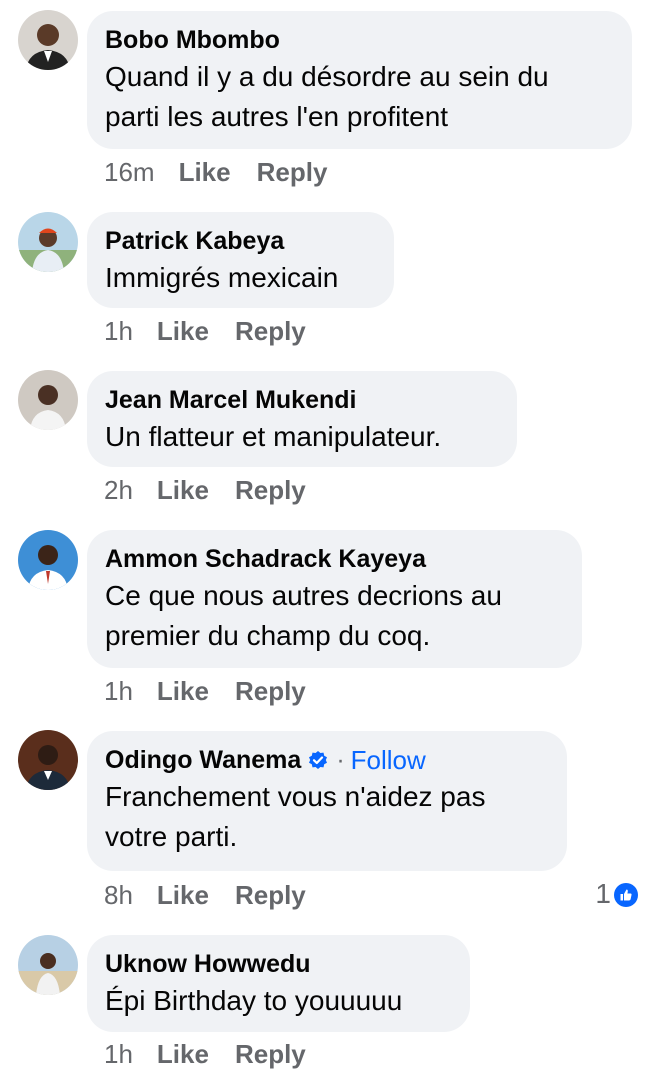 This screenshot has width=650, height=1080. I want to click on comment-author: Odingo Wanema, so click(203, 760).